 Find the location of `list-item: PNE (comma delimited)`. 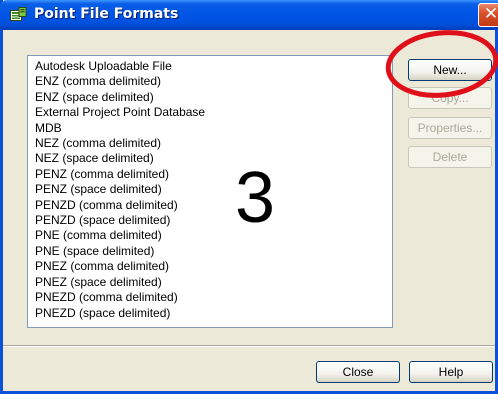

list-item: PNE (comma delimited) is located at coordinates (213, 235).